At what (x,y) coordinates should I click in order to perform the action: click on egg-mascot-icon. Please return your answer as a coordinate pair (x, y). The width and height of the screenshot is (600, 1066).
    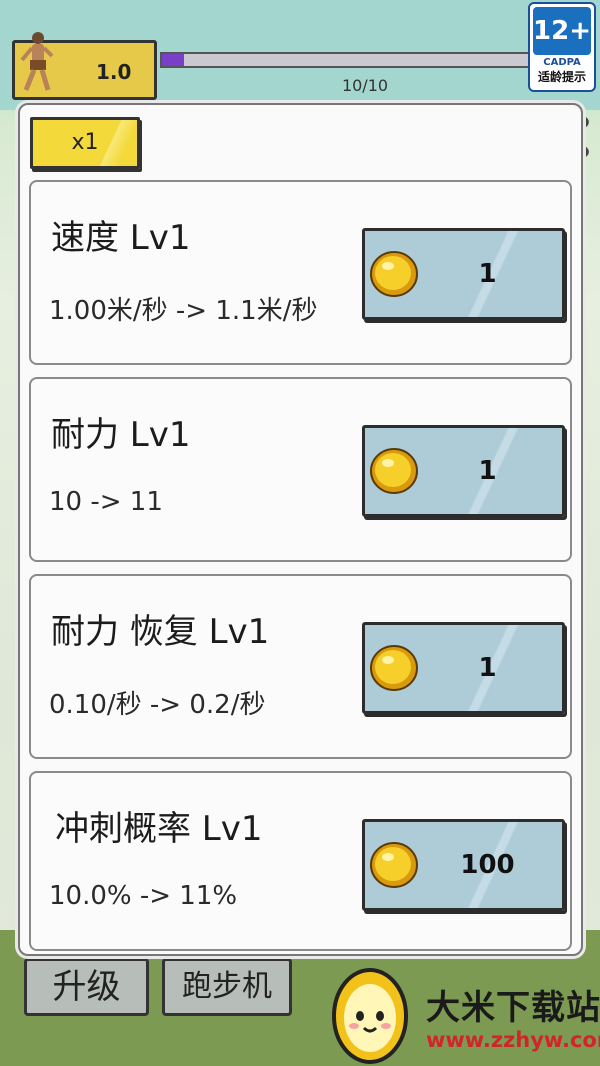
    Looking at the image, I should click on (370, 1016).